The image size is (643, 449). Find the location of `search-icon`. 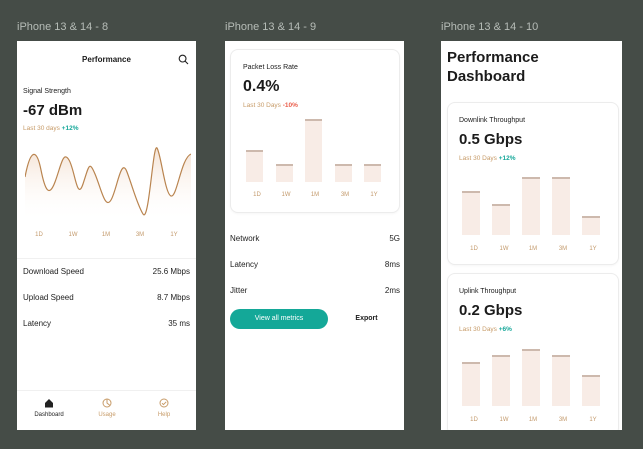

search-icon is located at coordinates (183, 59).